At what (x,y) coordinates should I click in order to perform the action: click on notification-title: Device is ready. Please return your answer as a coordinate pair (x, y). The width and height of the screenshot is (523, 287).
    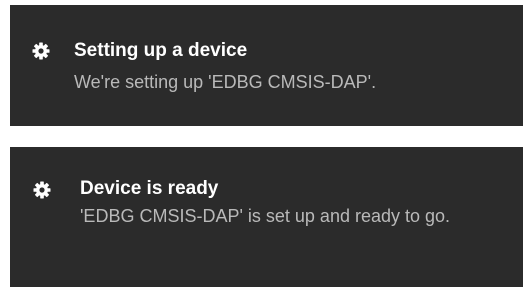
    Looking at the image, I should click on (149, 188).